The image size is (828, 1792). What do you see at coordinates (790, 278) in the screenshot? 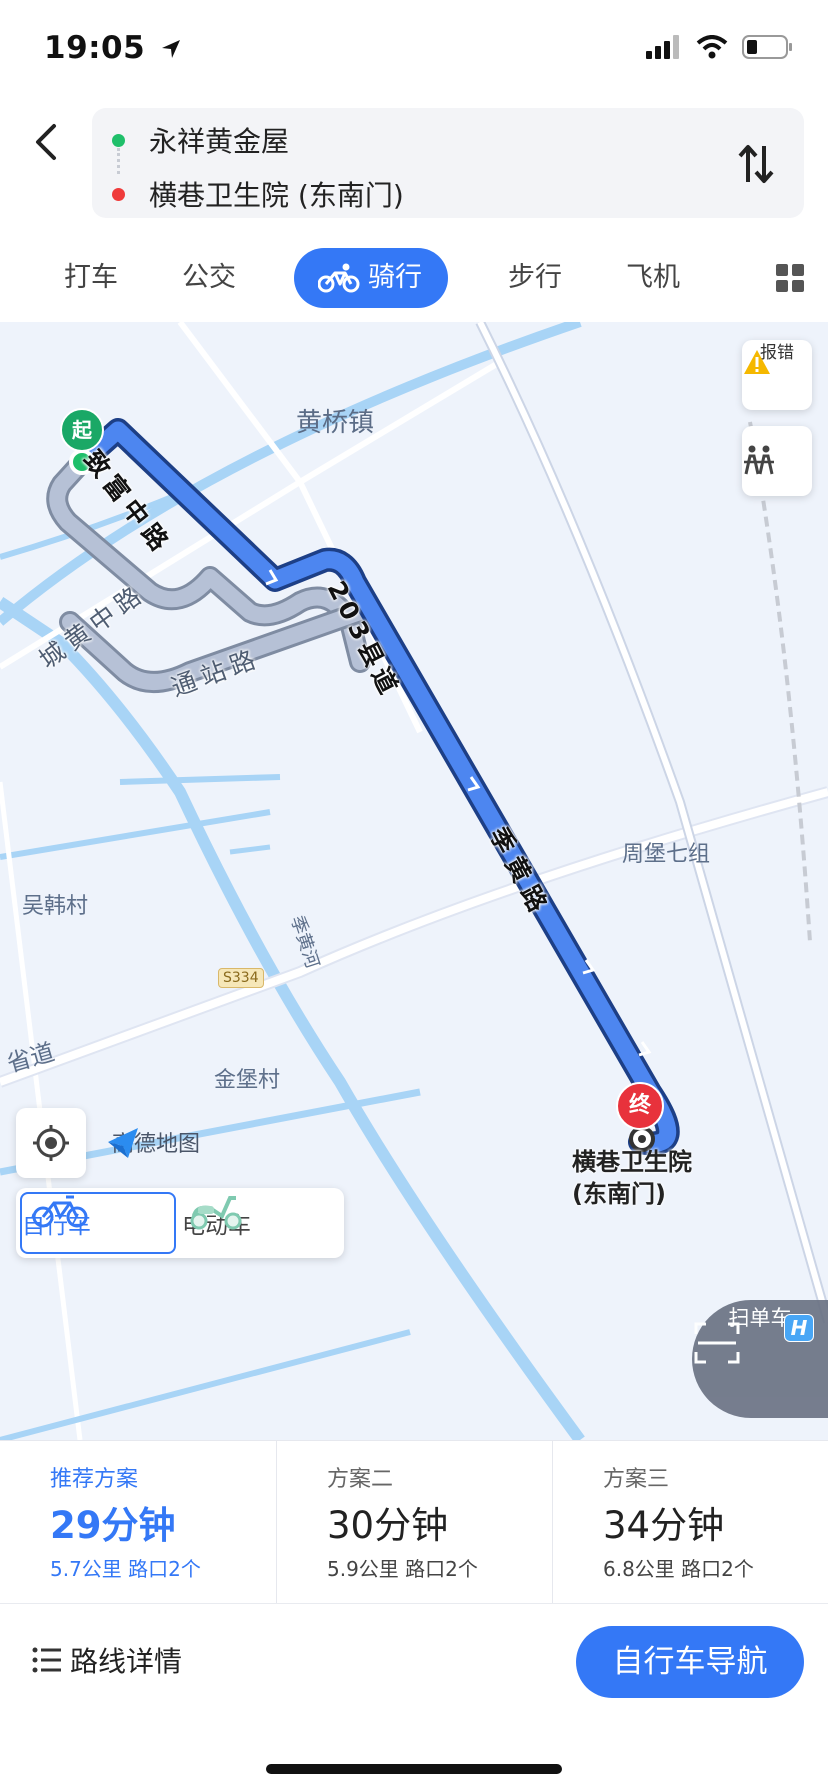
I see `more-modes-grid-icon` at bounding box center [790, 278].